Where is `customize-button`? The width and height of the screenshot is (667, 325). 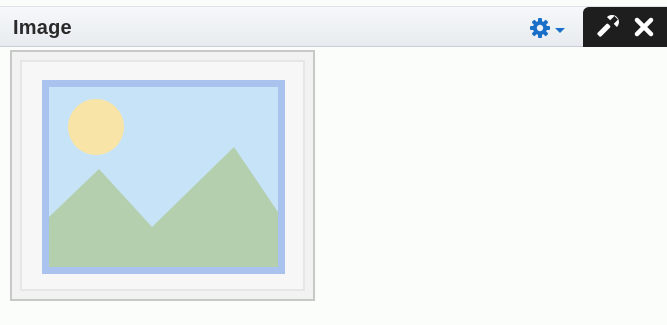 customize-button is located at coordinates (607, 27).